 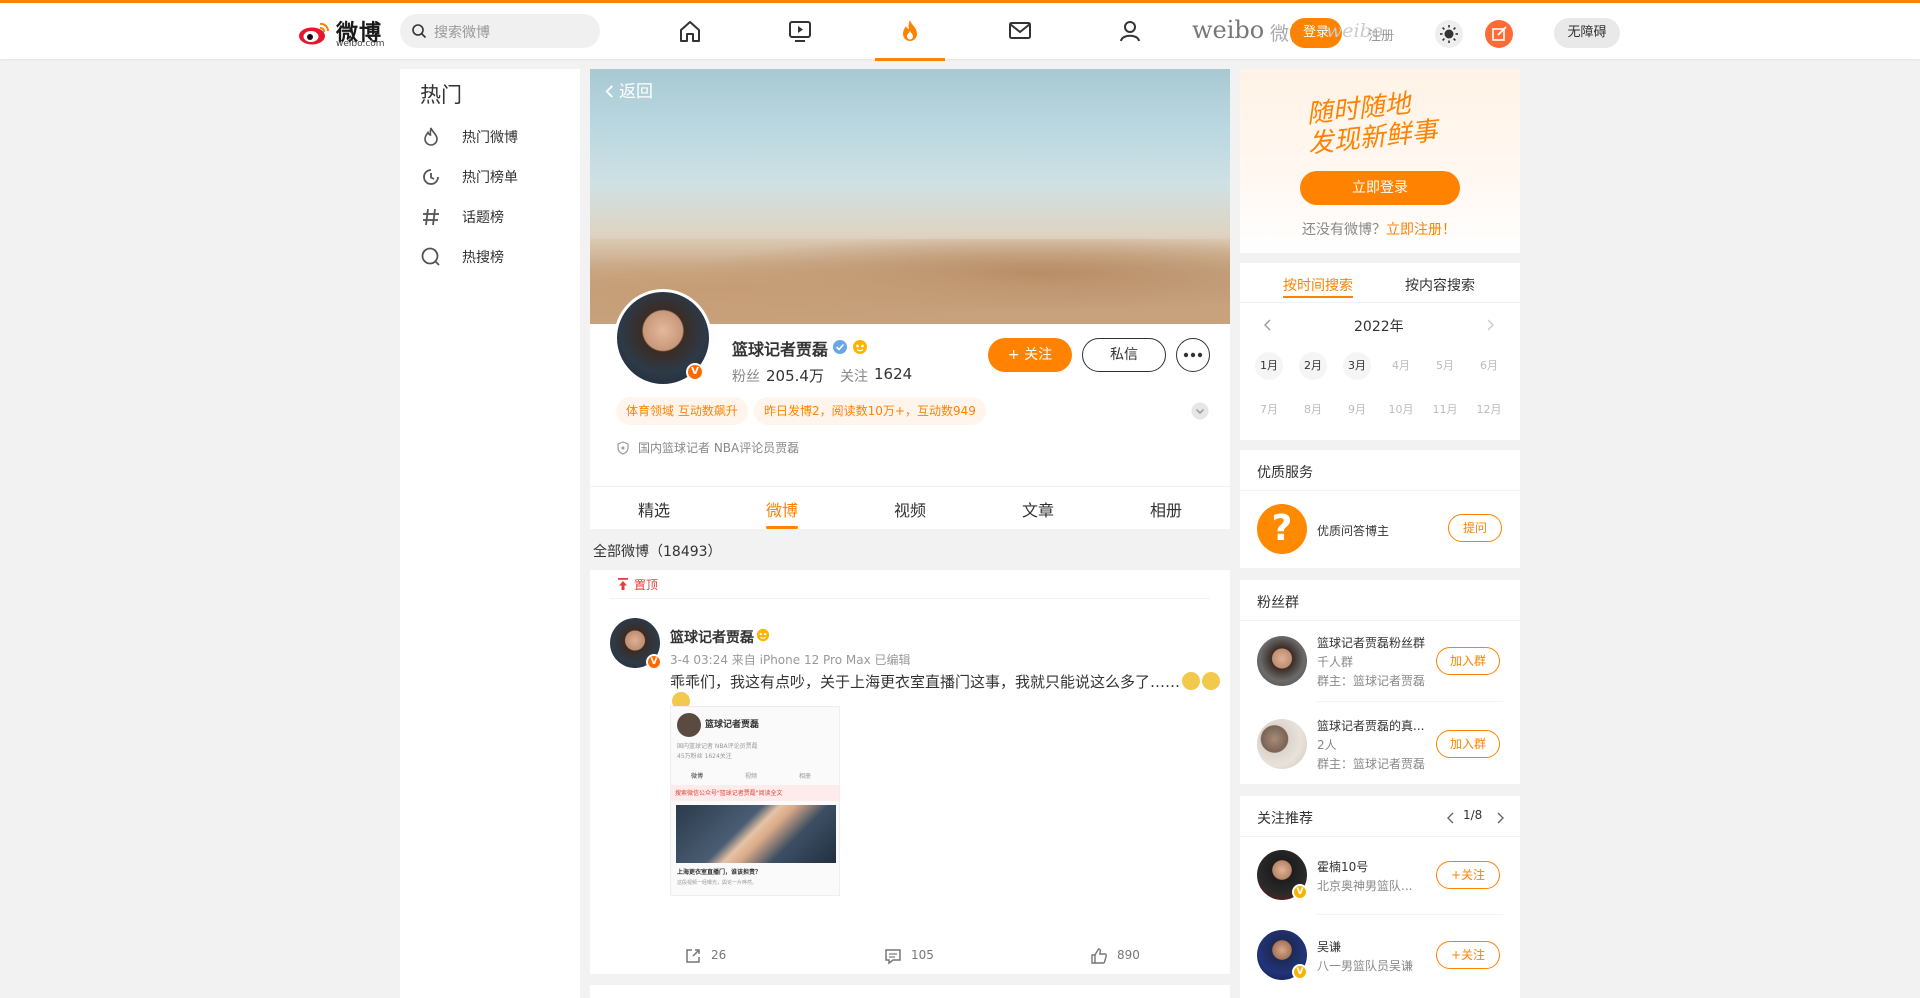 What do you see at coordinates (893, 957) in the screenshot?
I see `comment-icon` at bounding box center [893, 957].